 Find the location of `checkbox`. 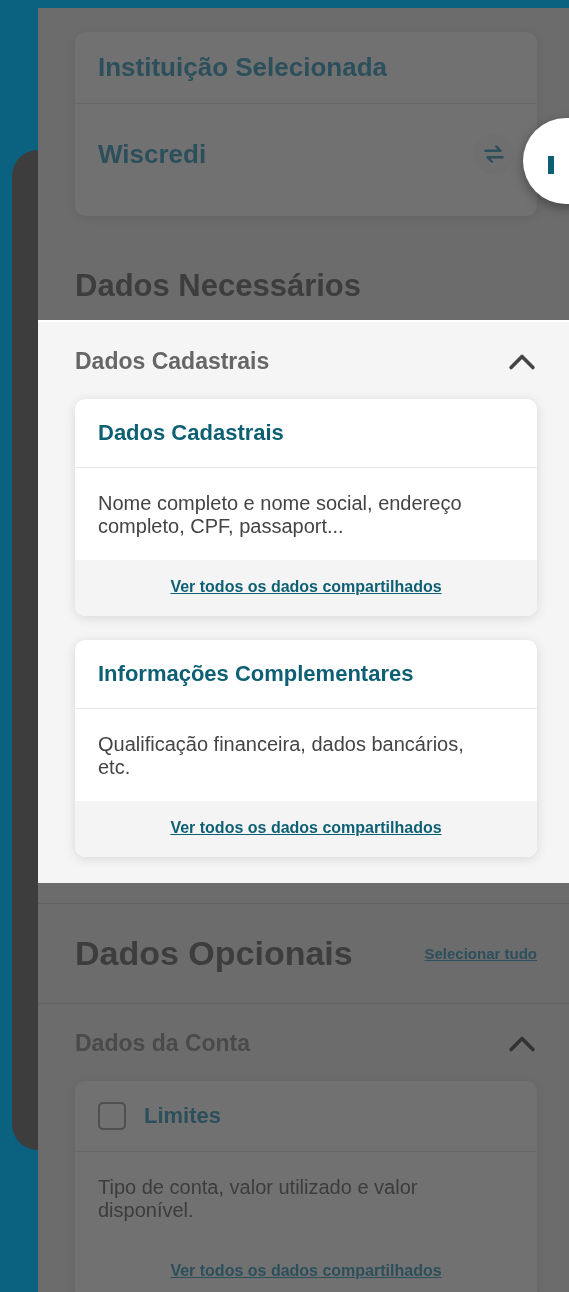

checkbox is located at coordinates (112, 1116).